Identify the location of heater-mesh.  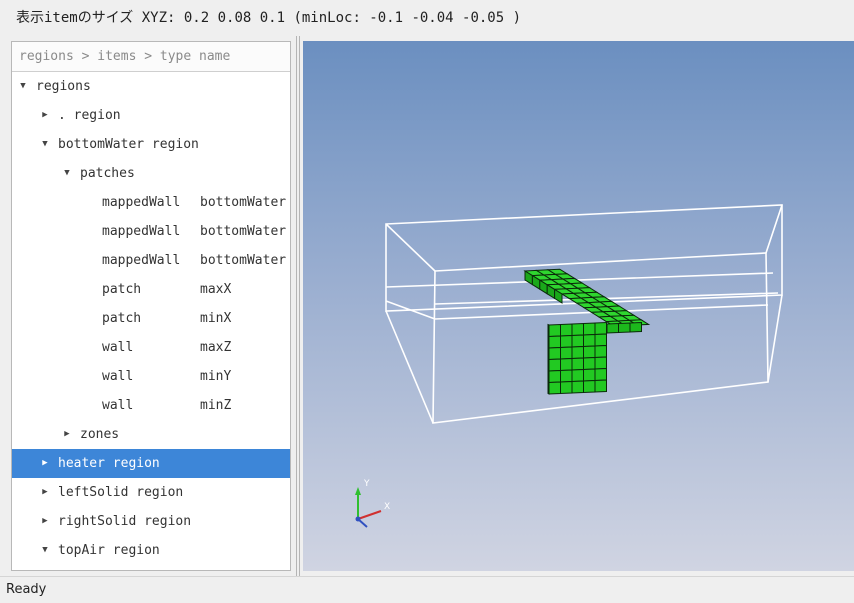
(587, 331).